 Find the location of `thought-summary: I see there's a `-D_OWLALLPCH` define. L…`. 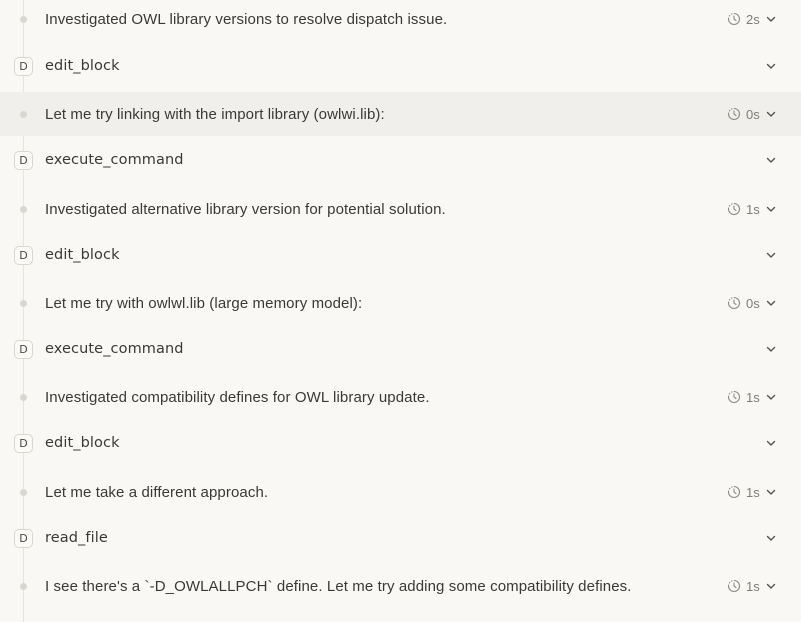

thought-summary: I see there's a `-D_OWLALLPCH` define. L… is located at coordinates (338, 586).